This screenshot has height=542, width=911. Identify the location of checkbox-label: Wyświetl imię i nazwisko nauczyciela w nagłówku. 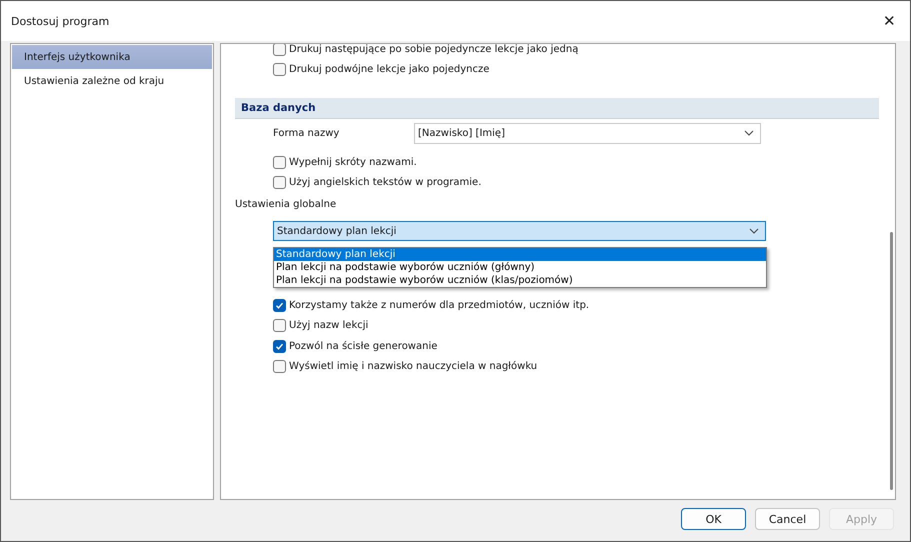
(413, 366).